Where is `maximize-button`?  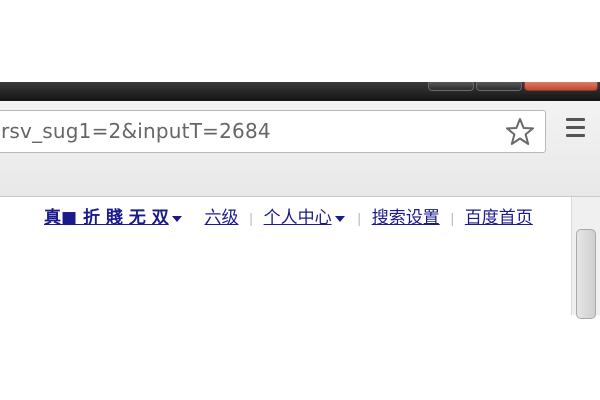
maximize-button is located at coordinates (499, 86).